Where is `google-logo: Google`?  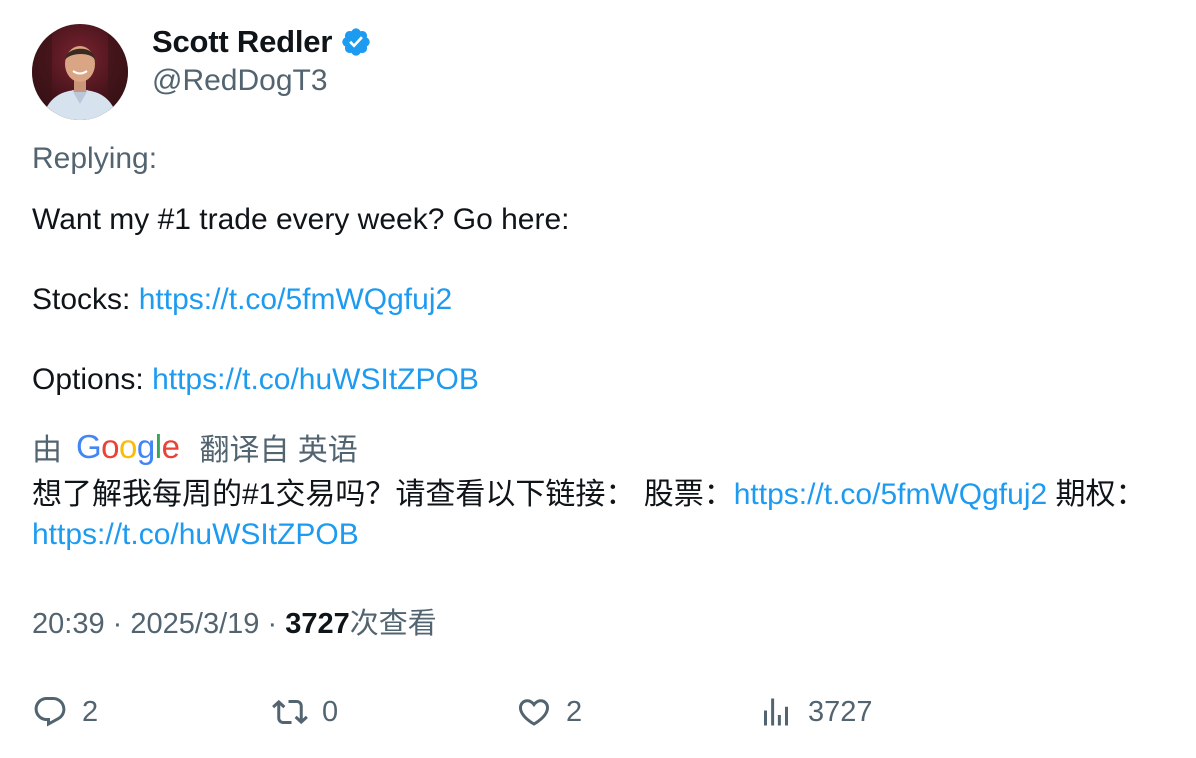
google-logo: Google is located at coordinates (128, 446).